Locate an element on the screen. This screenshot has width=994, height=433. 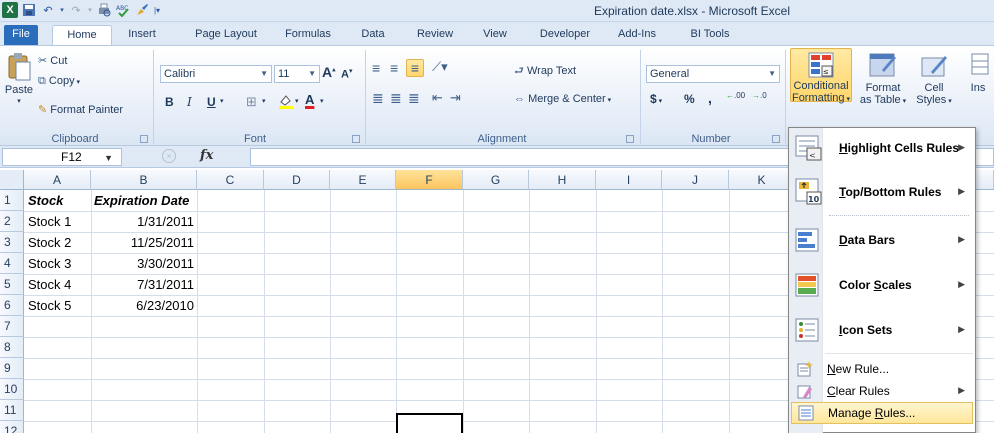
row-header-12: 12 is located at coordinates (12, 427).